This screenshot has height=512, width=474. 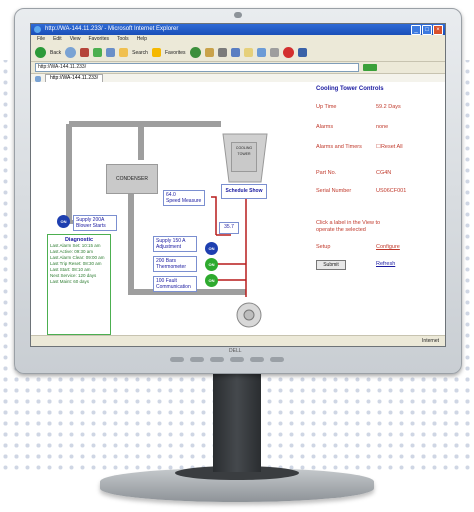 I want to click on address-bar: http://WA-144.11.233/, so click(x=238, y=68).